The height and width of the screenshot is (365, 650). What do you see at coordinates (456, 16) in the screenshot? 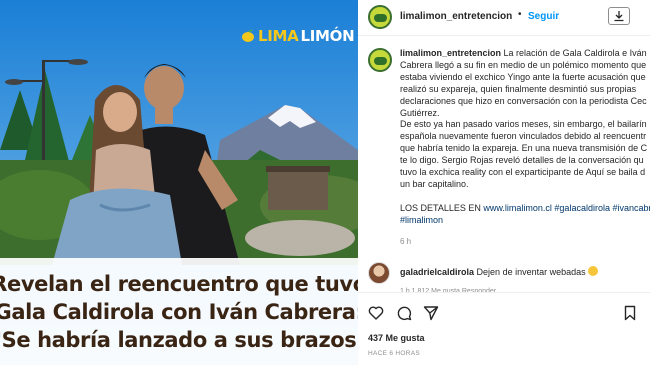
I see `header-username: limalimon_entretencion` at bounding box center [456, 16].